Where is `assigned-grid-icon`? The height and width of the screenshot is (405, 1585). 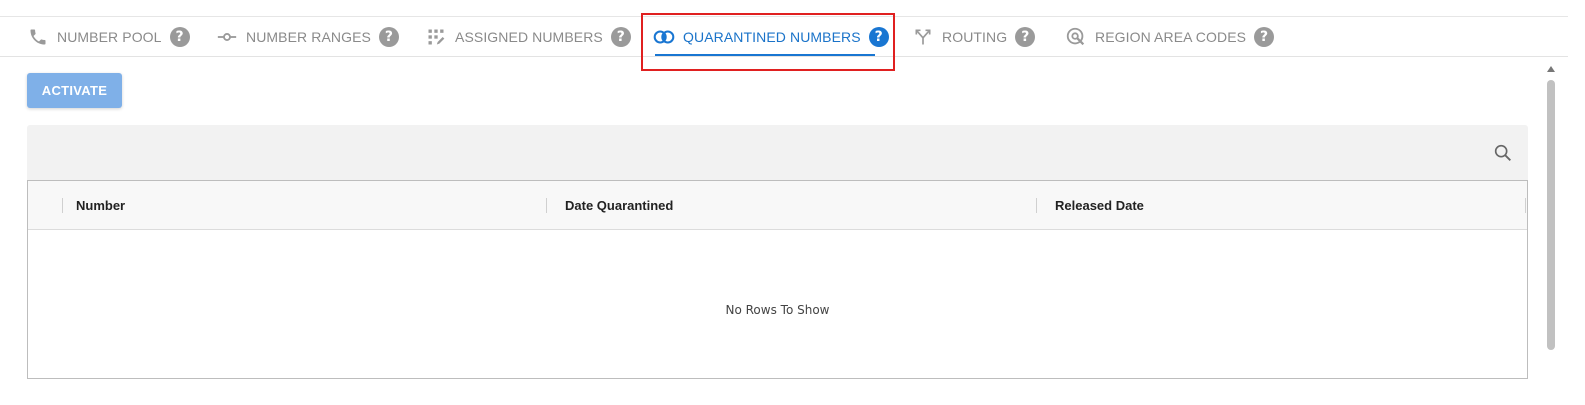 assigned-grid-icon is located at coordinates (436, 37).